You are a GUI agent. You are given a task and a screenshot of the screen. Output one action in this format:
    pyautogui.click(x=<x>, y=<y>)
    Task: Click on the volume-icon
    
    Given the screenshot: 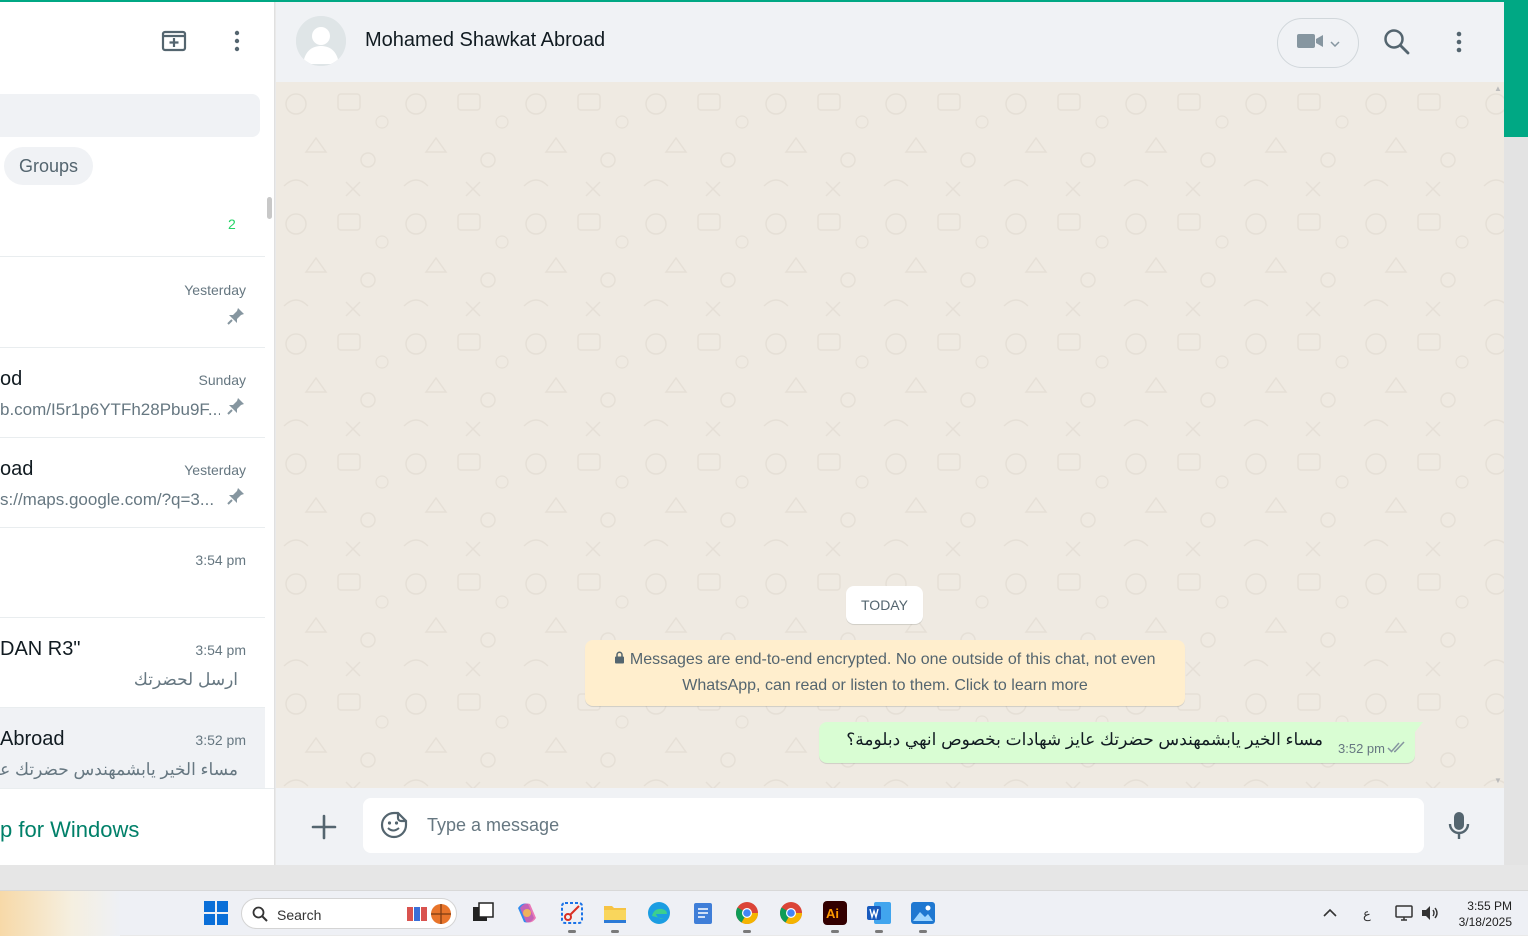 What is the action you would take?
    pyautogui.click(x=1430, y=913)
    